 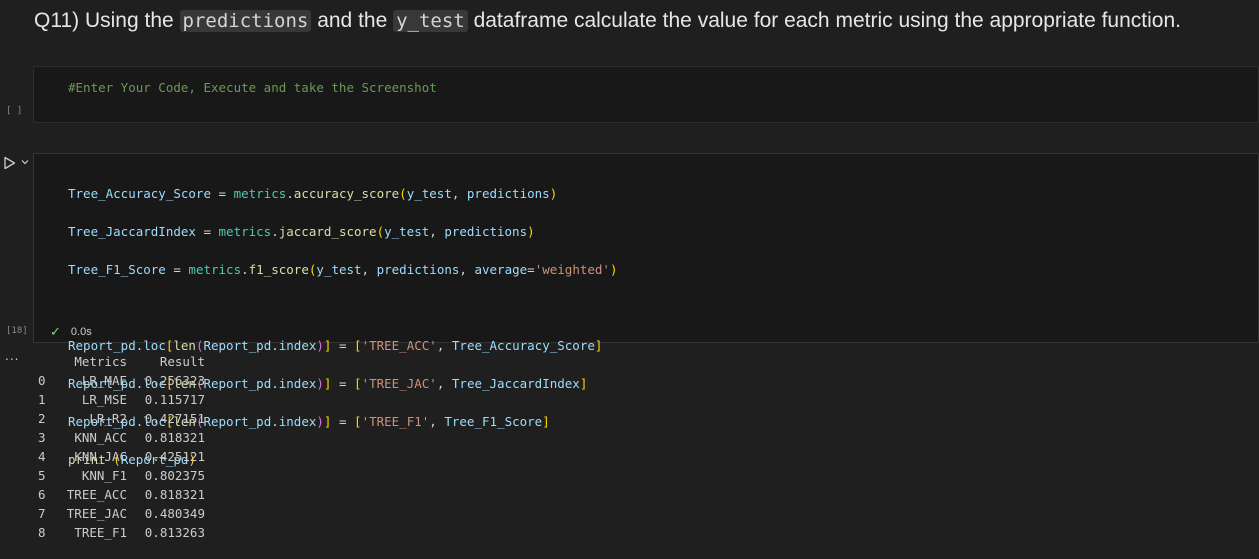 What do you see at coordinates (104, 399) in the screenshot?
I see `output-metric: LR_MSE` at bounding box center [104, 399].